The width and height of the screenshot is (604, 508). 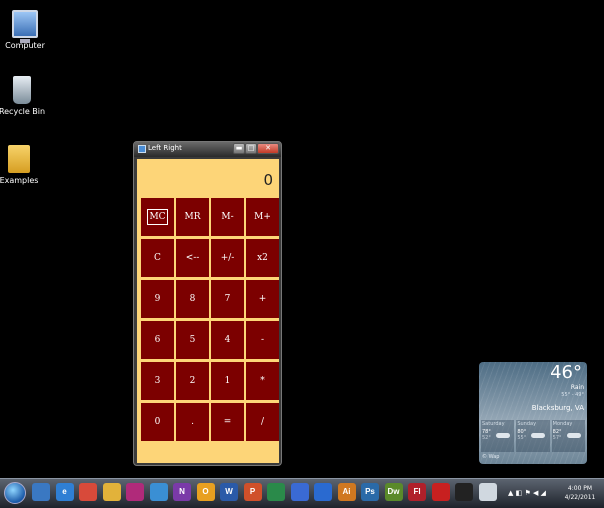 What do you see at coordinates (23, 111) in the screenshot?
I see `desktop-icon-label: Recycle Bin` at bounding box center [23, 111].